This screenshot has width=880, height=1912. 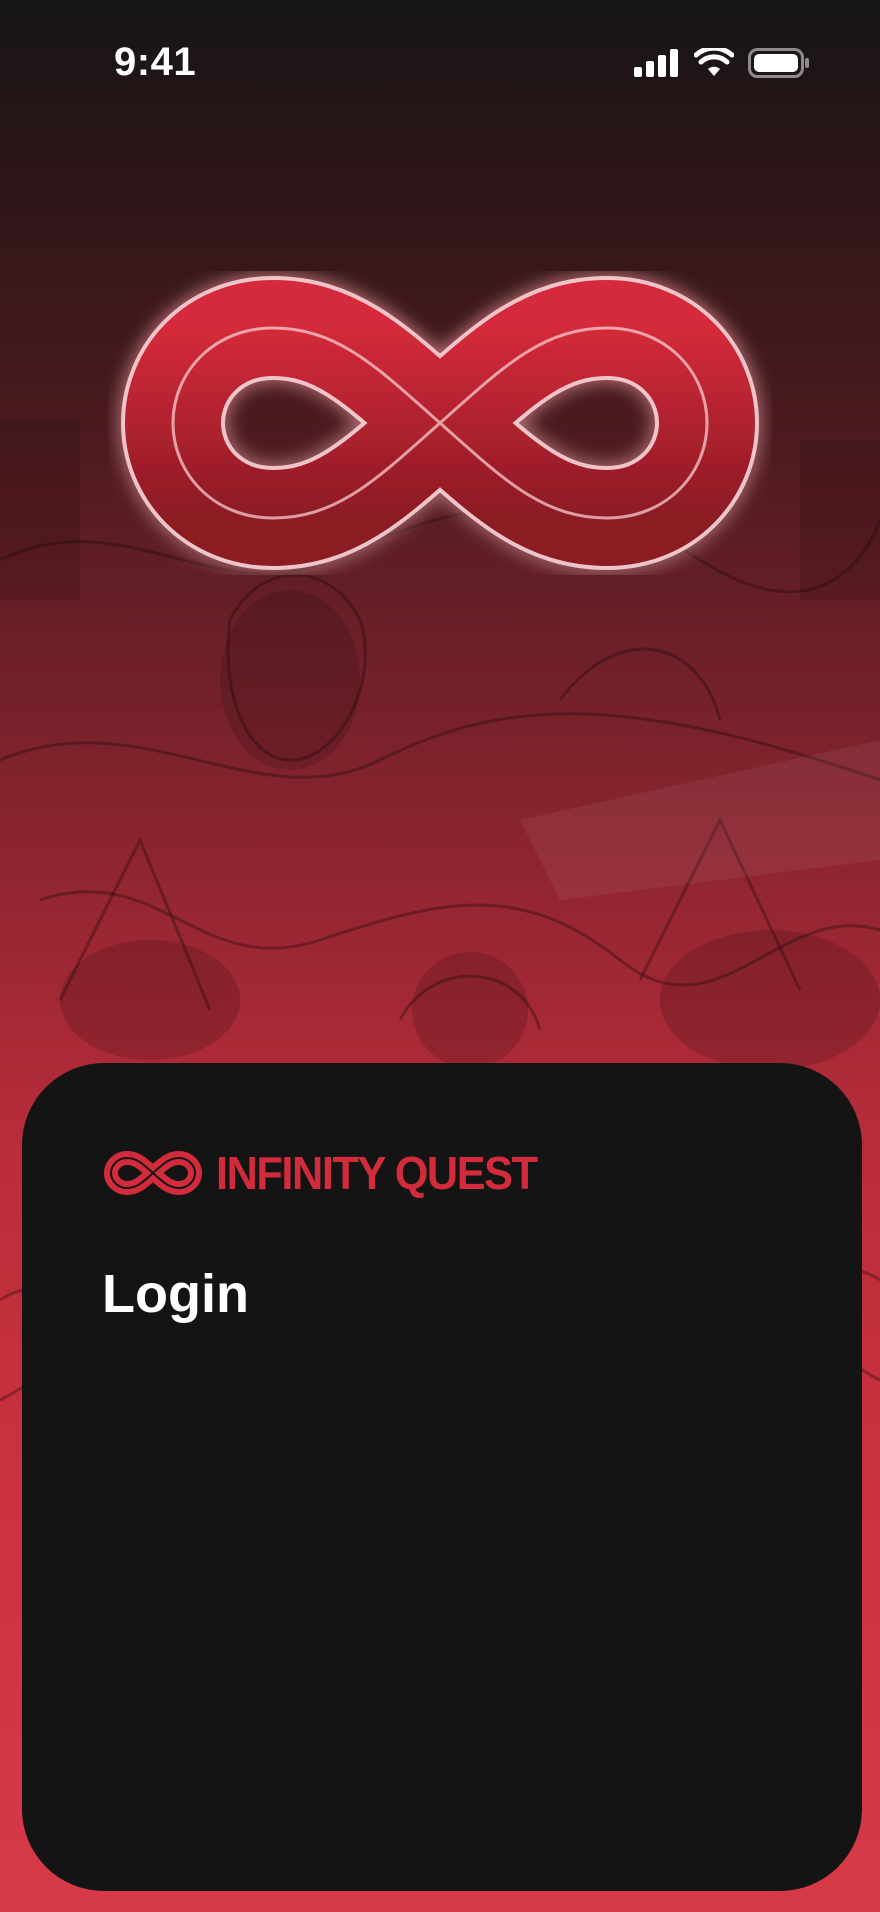 What do you see at coordinates (779, 65) in the screenshot?
I see `battery-icon` at bounding box center [779, 65].